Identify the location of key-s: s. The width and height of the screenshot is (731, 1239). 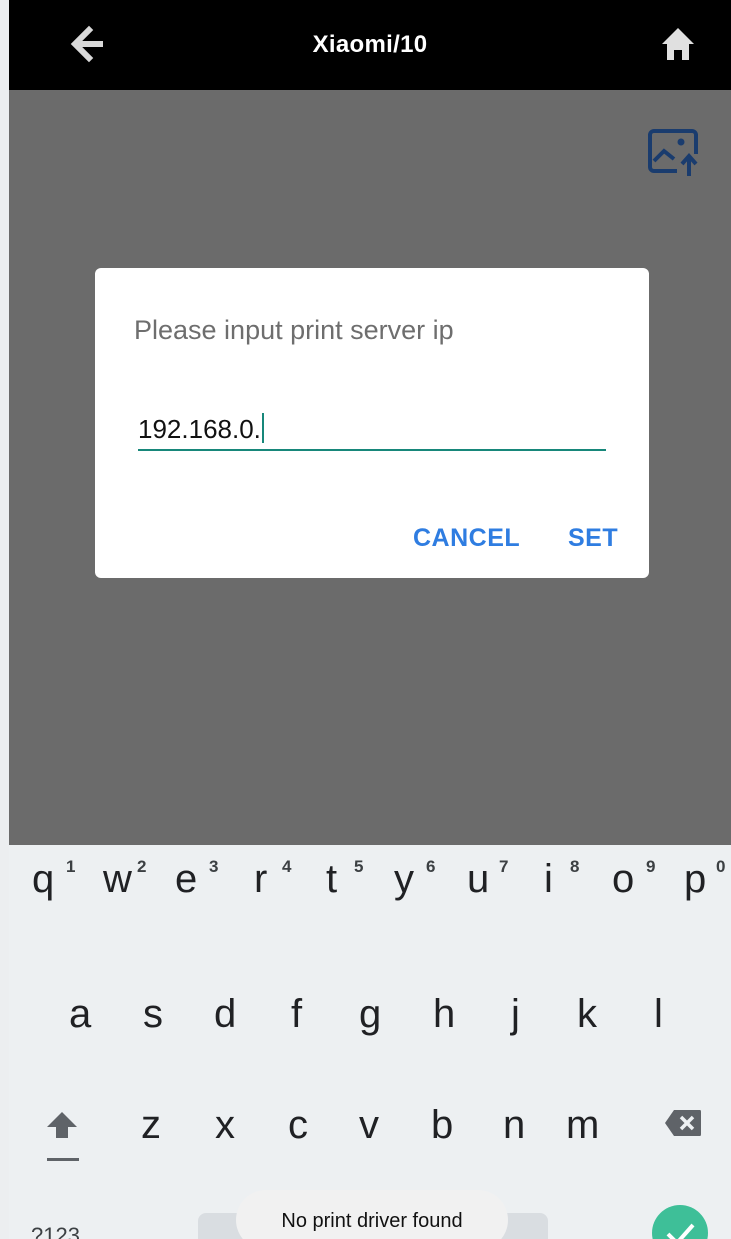
(153, 1014).